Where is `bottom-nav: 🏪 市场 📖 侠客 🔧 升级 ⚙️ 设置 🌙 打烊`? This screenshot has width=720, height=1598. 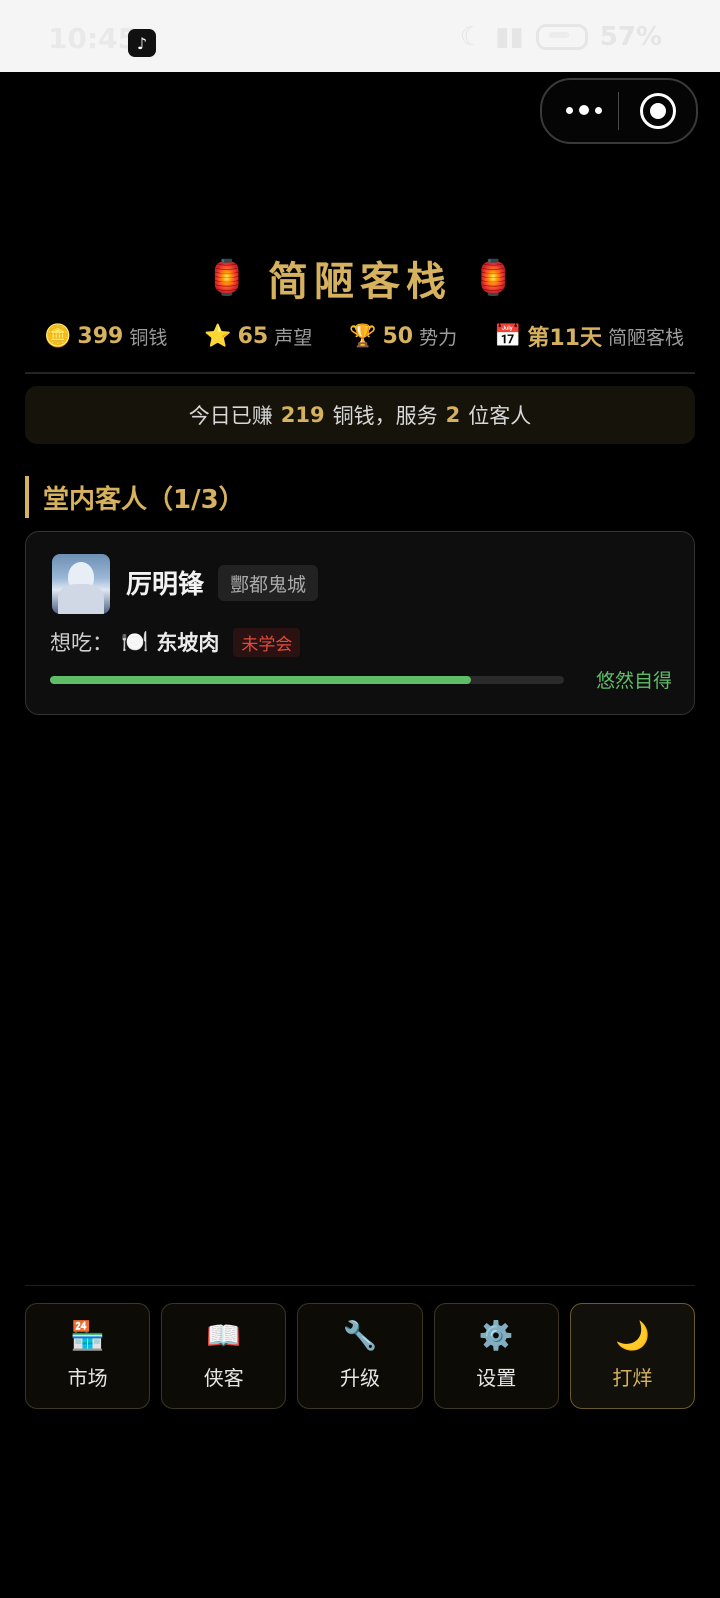 bottom-nav: 🏪 市场 📖 侠客 🔧 升级 ⚙️ 设置 🌙 打烊 is located at coordinates (360, 1356).